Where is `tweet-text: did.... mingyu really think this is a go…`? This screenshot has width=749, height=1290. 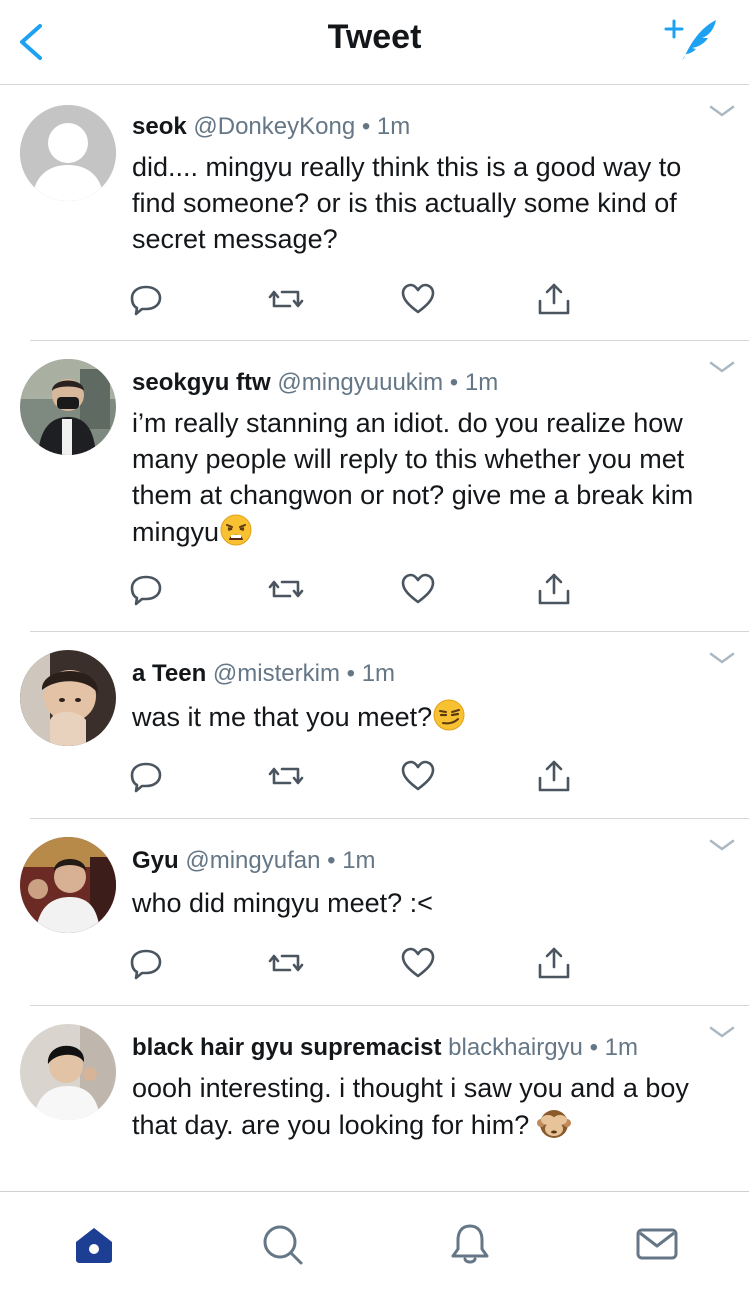
tweet-text: did.... mingyu really think this is a go… is located at coordinates (407, 203).